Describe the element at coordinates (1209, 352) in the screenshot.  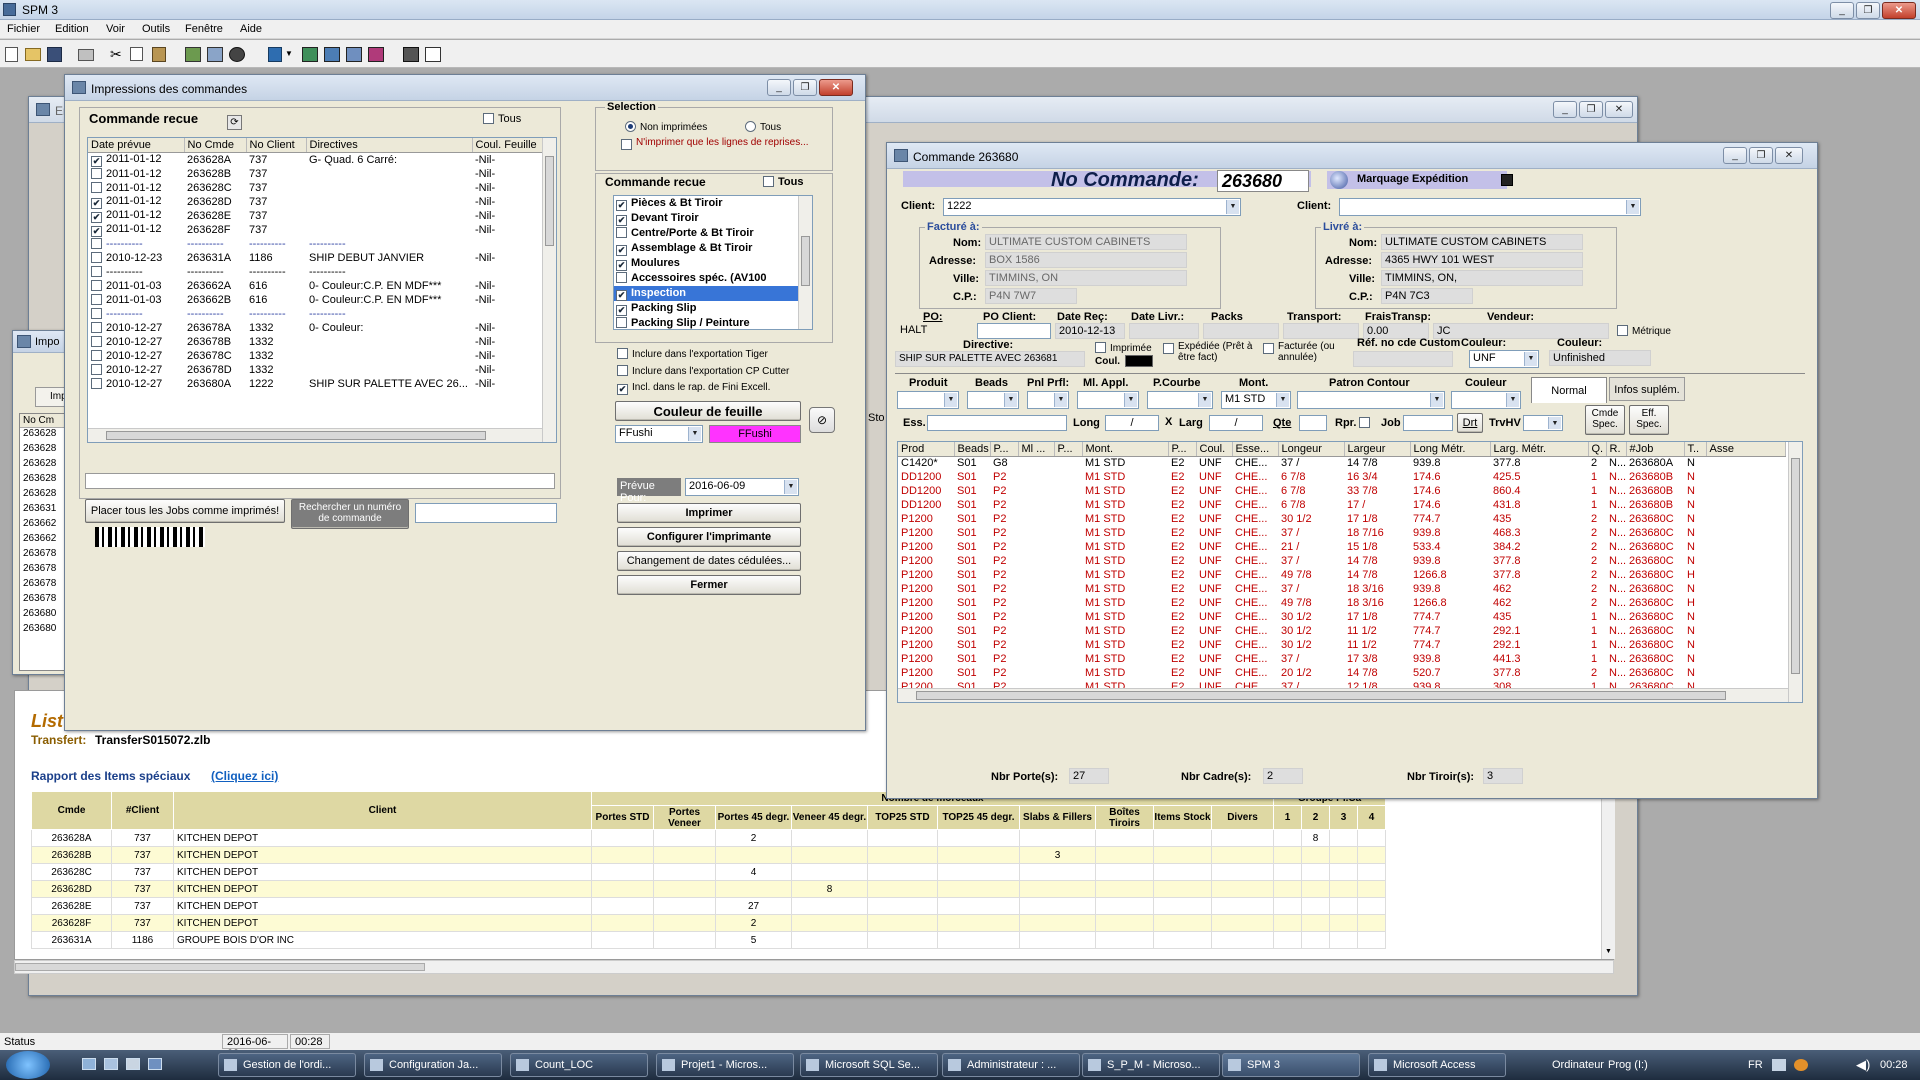
I see `expediee-checkbox: Expédiée (Prêt à être fact)` at that location.